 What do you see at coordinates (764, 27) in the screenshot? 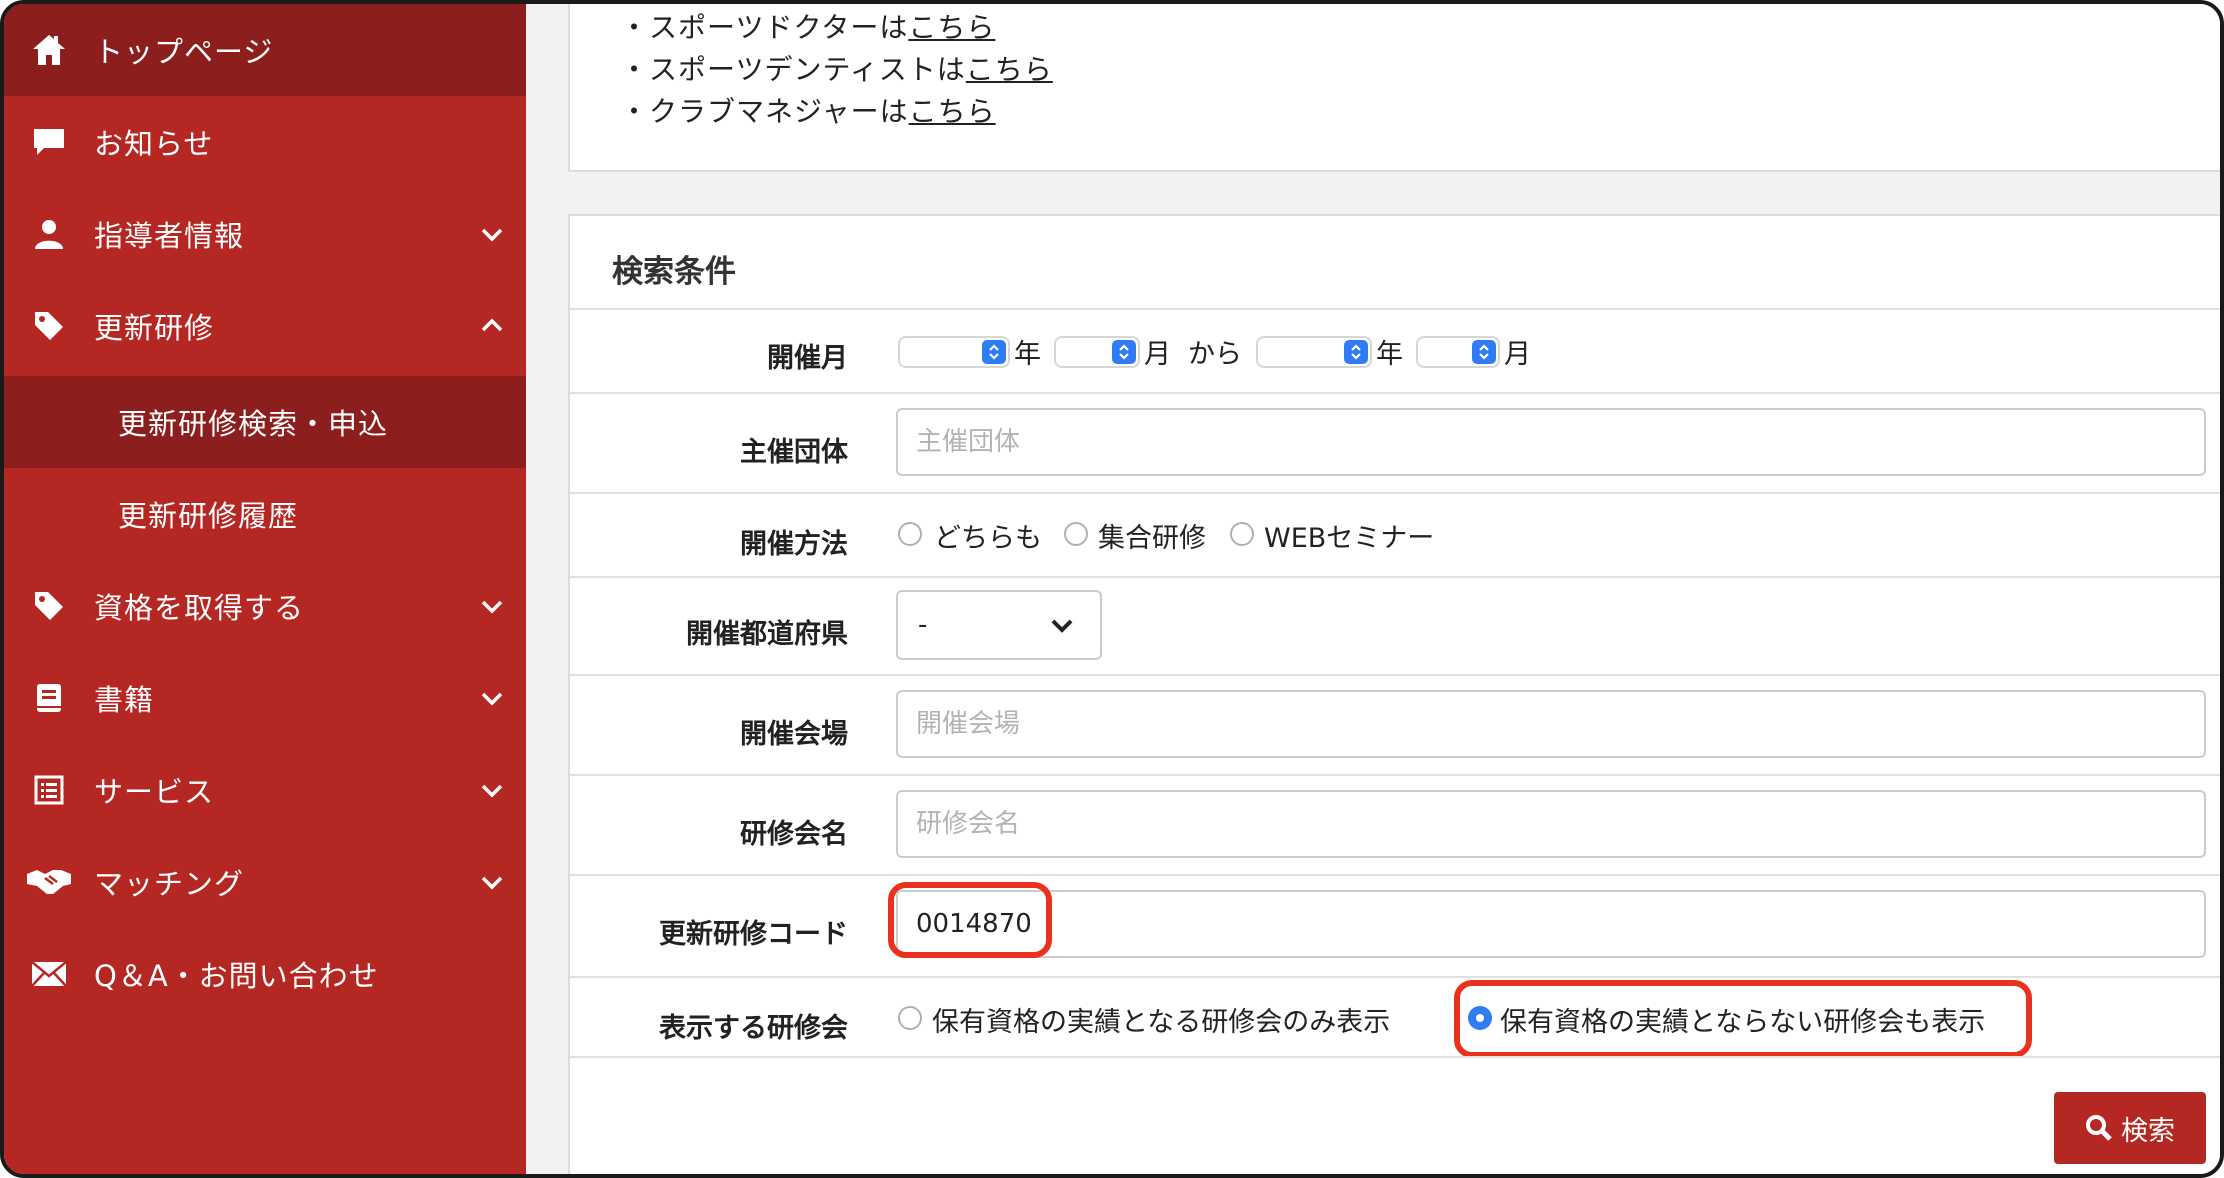
I see `link-prefix: ・スポーツドクターは` at bounding box center [764, 27].